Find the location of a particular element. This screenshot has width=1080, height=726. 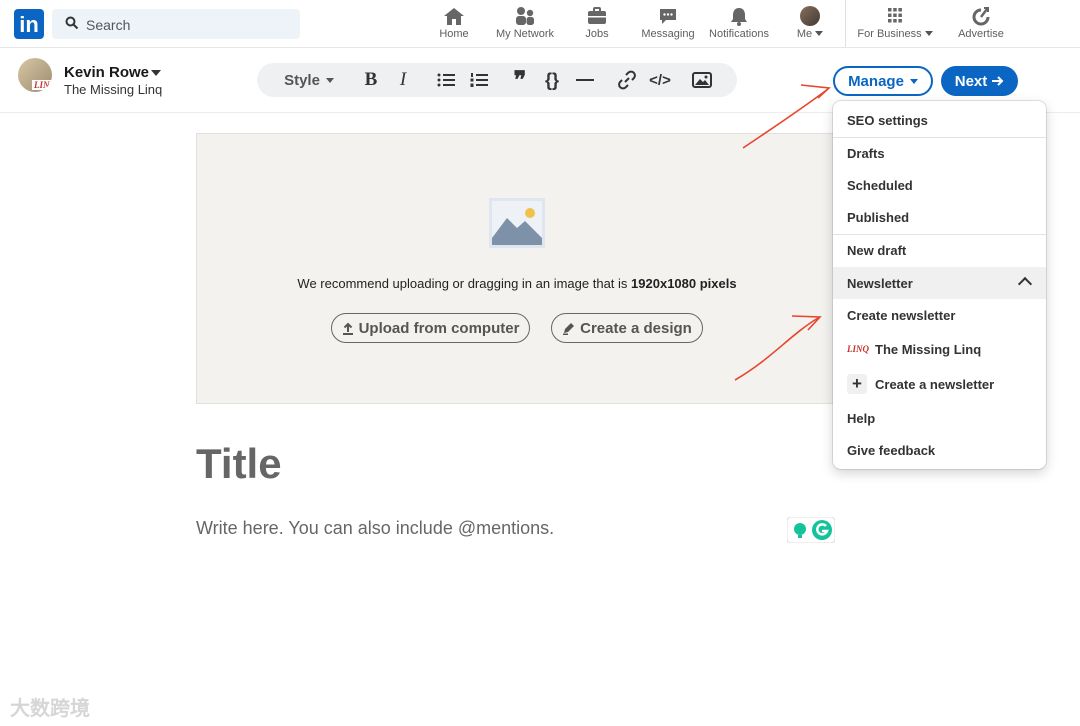

menu-item-label: The Missing Linq is located at coordinates (928, 349).